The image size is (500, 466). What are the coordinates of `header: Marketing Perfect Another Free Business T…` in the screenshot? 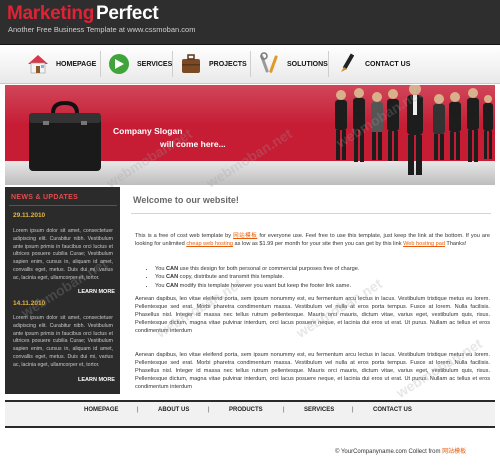 It's located at (250, 22).